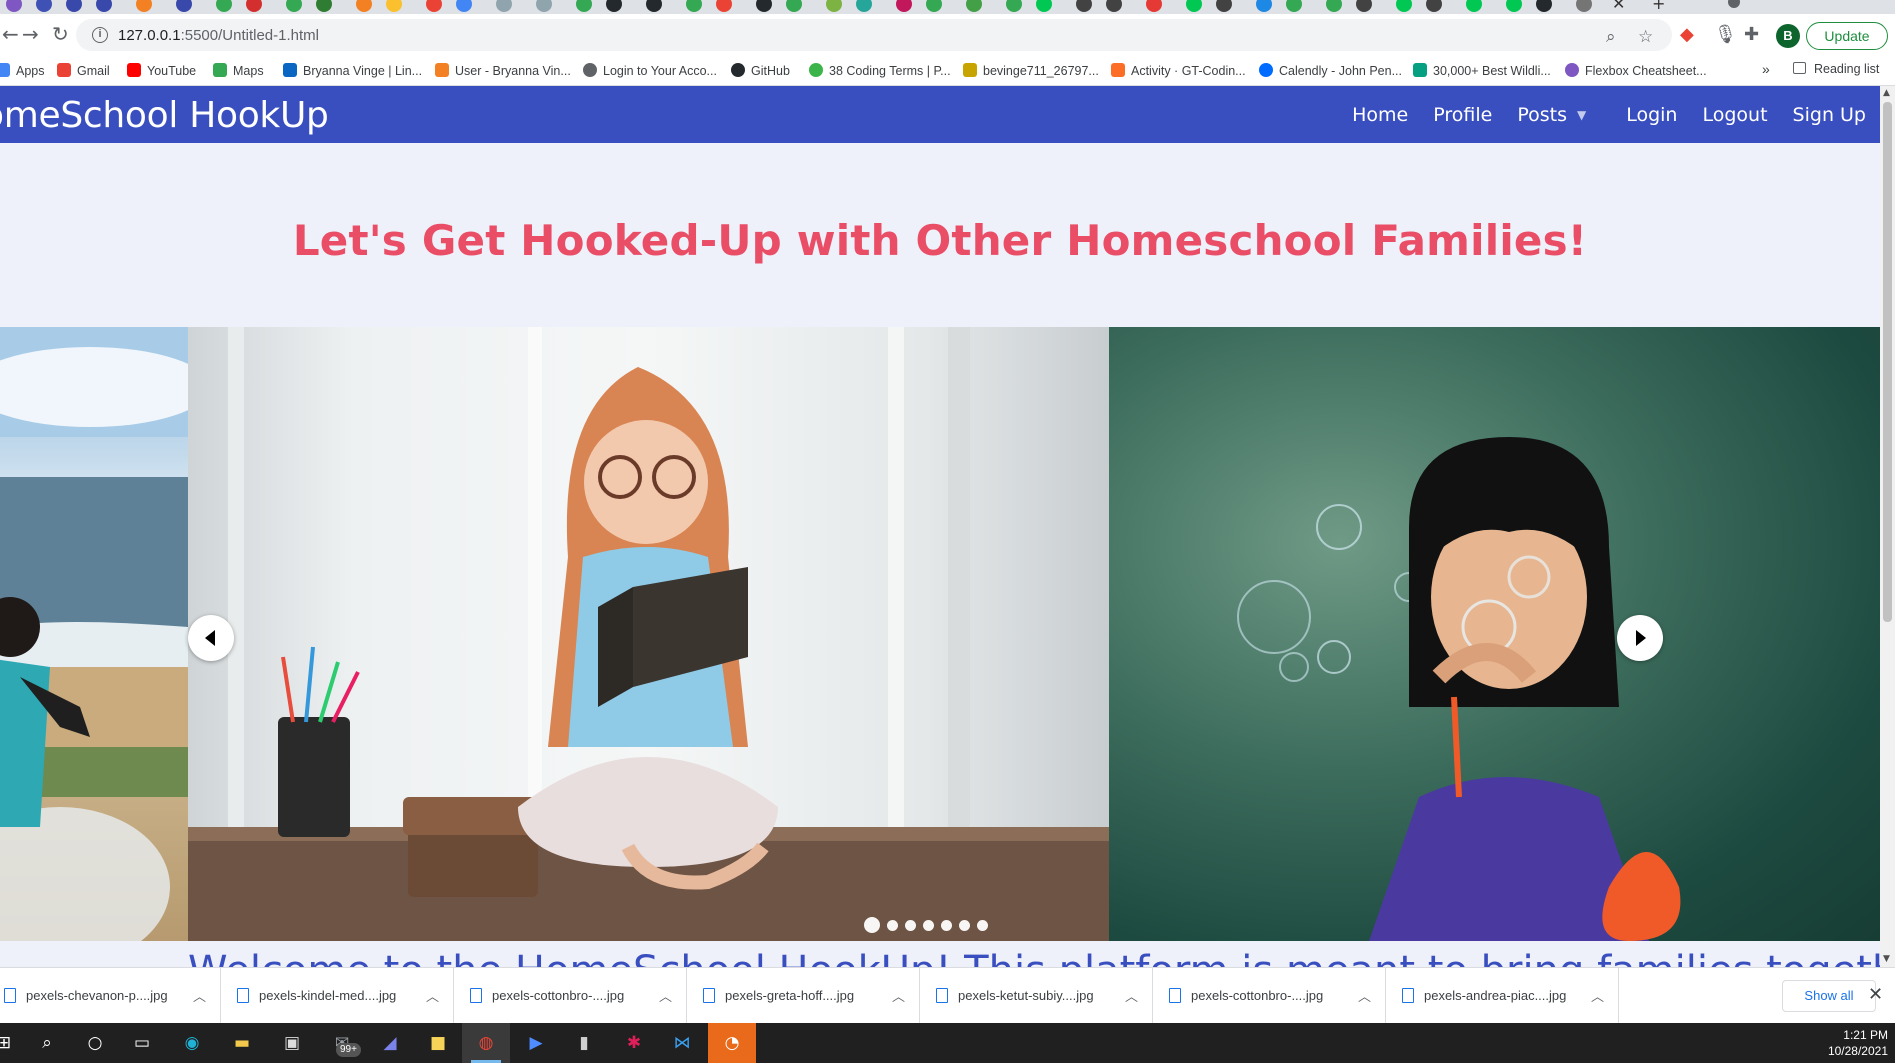 The width and height of the screenshot is (1895, 1063). I want to click on cortana-icon: ○, so click(95, 1043).